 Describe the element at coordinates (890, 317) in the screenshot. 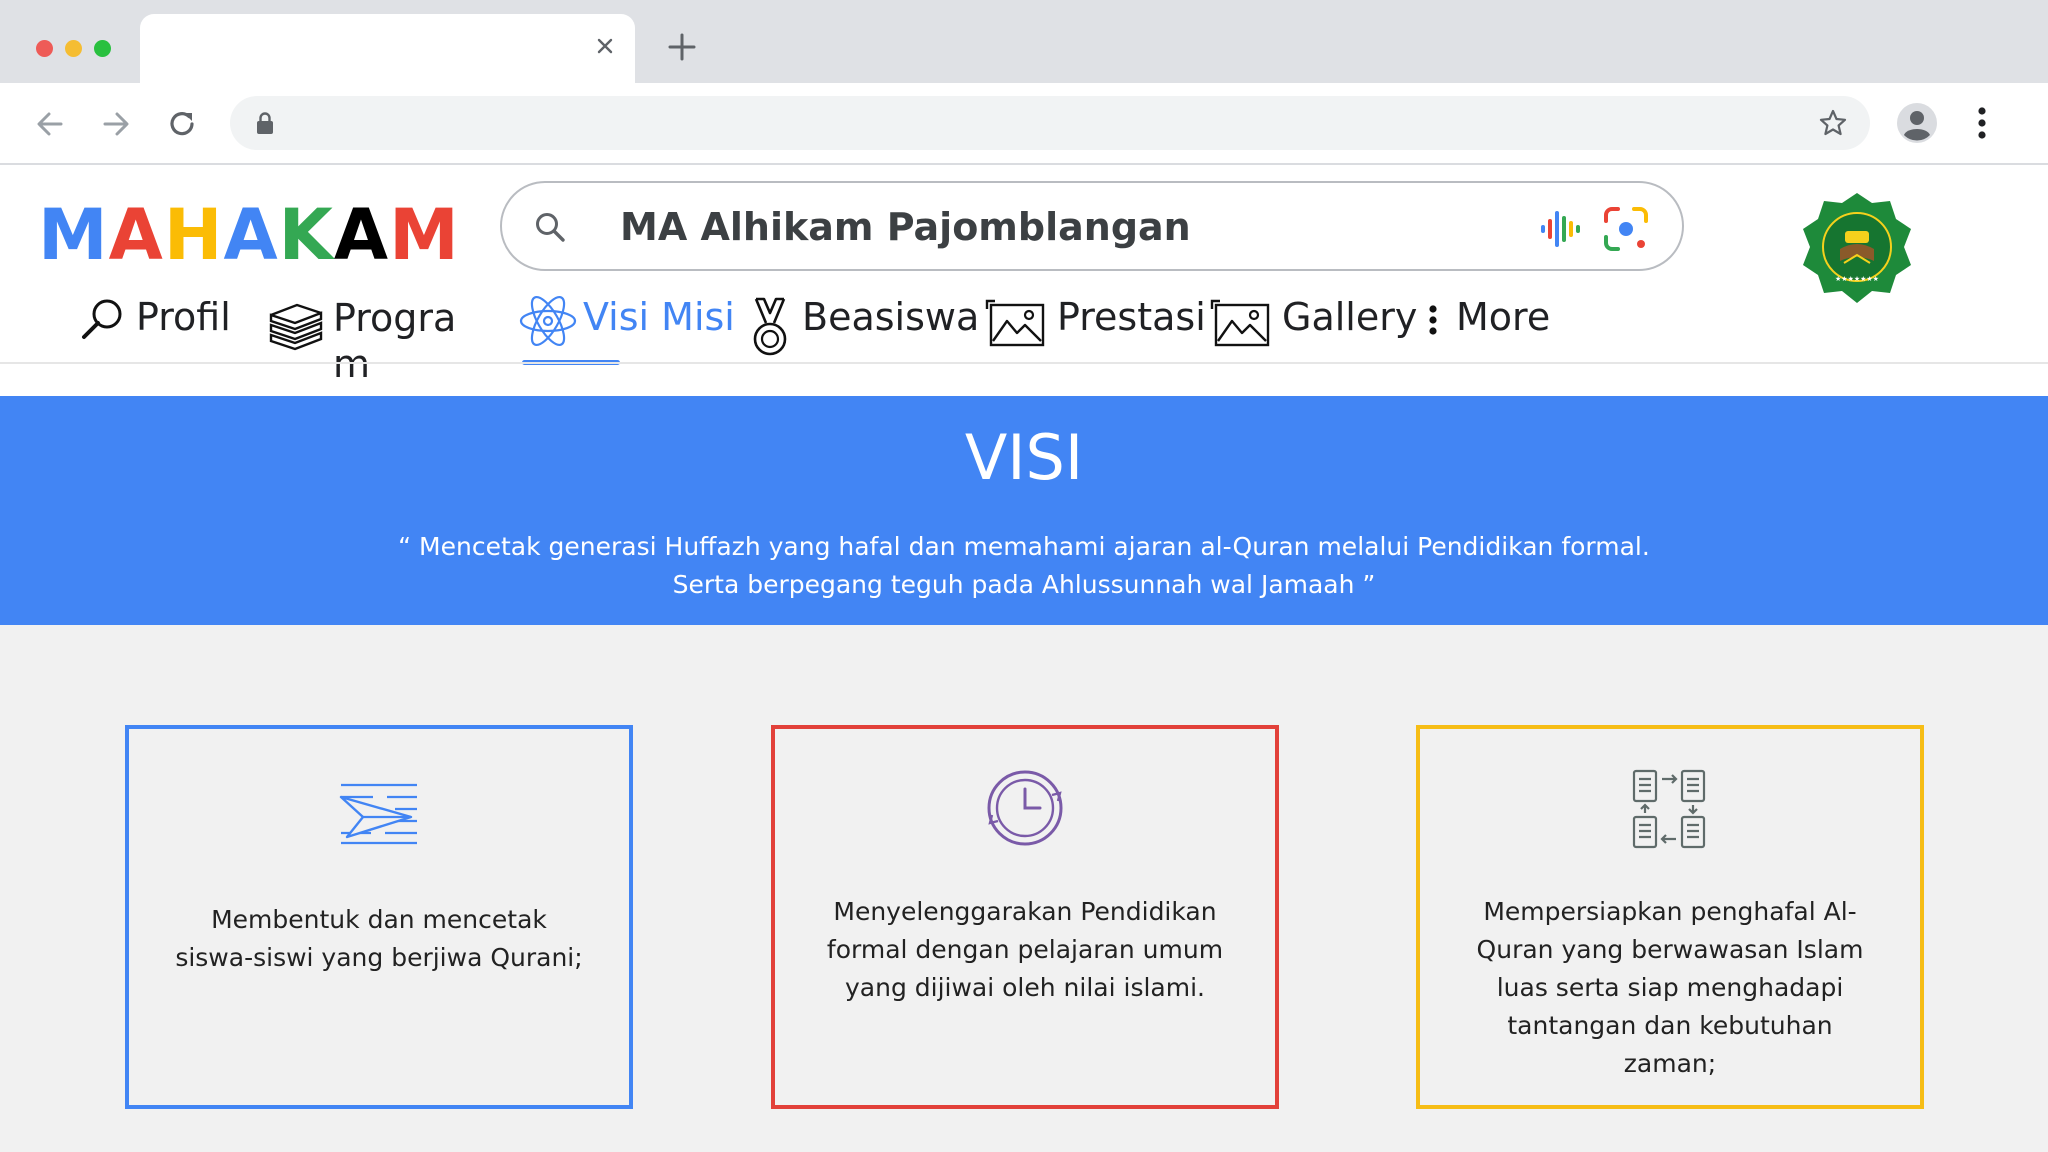

I see `nav-label-beasiswa: Beasiswa` at that location.